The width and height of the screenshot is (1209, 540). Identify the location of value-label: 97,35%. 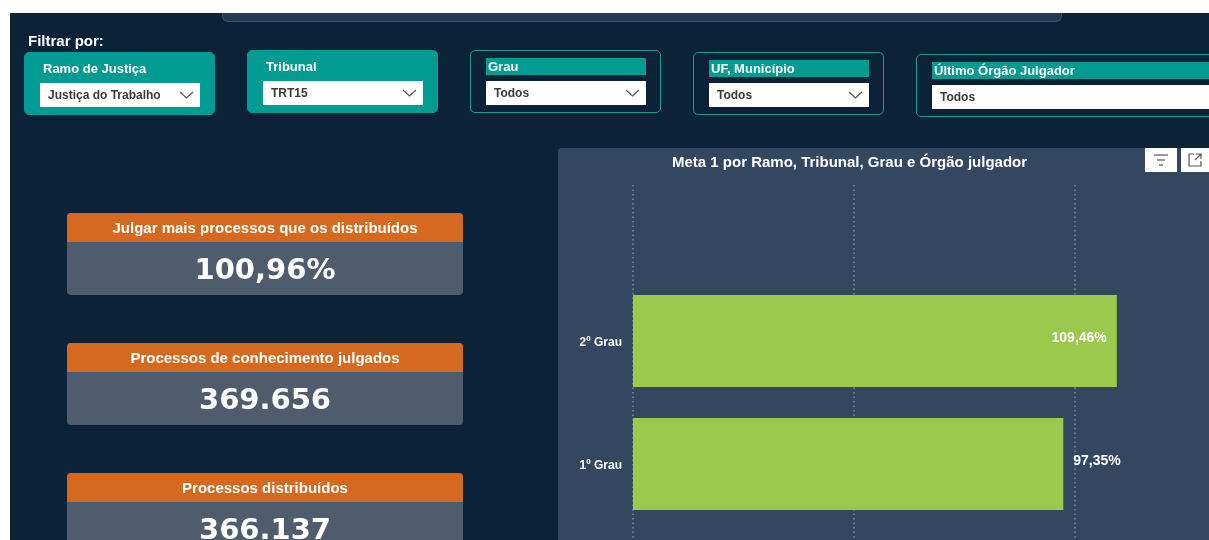
(1097, 460).